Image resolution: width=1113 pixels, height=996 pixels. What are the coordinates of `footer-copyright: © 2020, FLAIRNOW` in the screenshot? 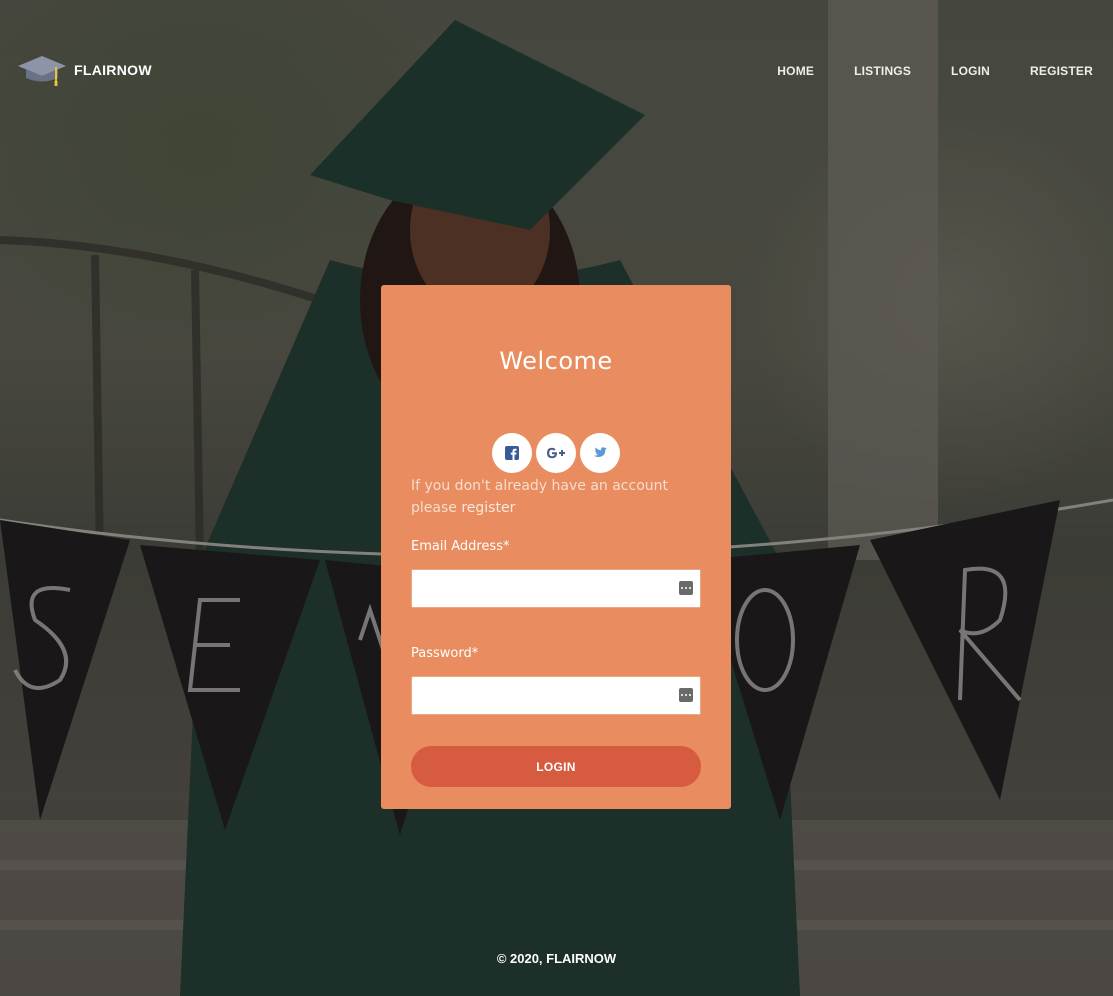 It's located at (556, 958).